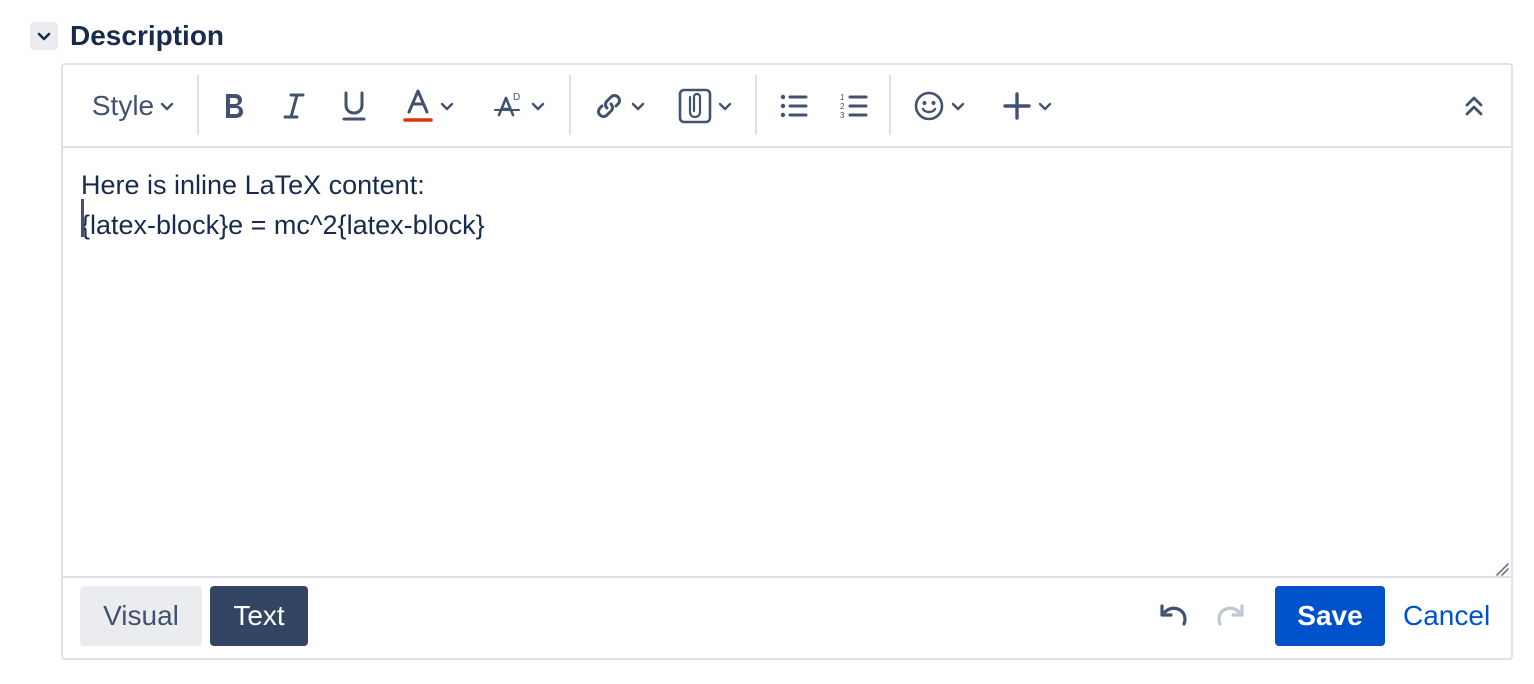 Image resolution: width=1534 pixels, height=684 pixels. I want to click on text-color-icon, so click(418, 105).